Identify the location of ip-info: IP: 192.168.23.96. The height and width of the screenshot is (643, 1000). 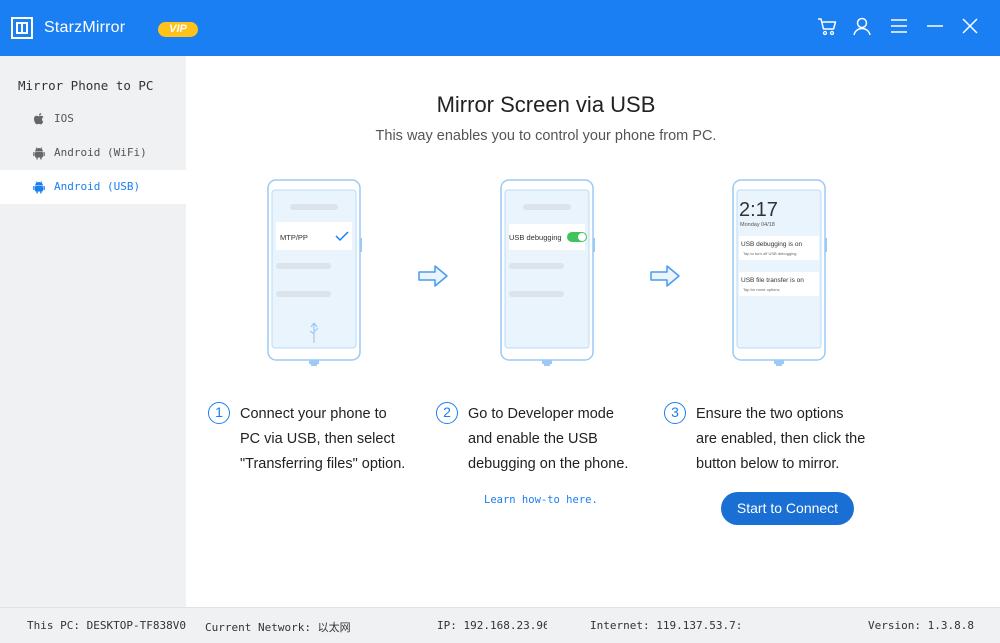
(492, 625).